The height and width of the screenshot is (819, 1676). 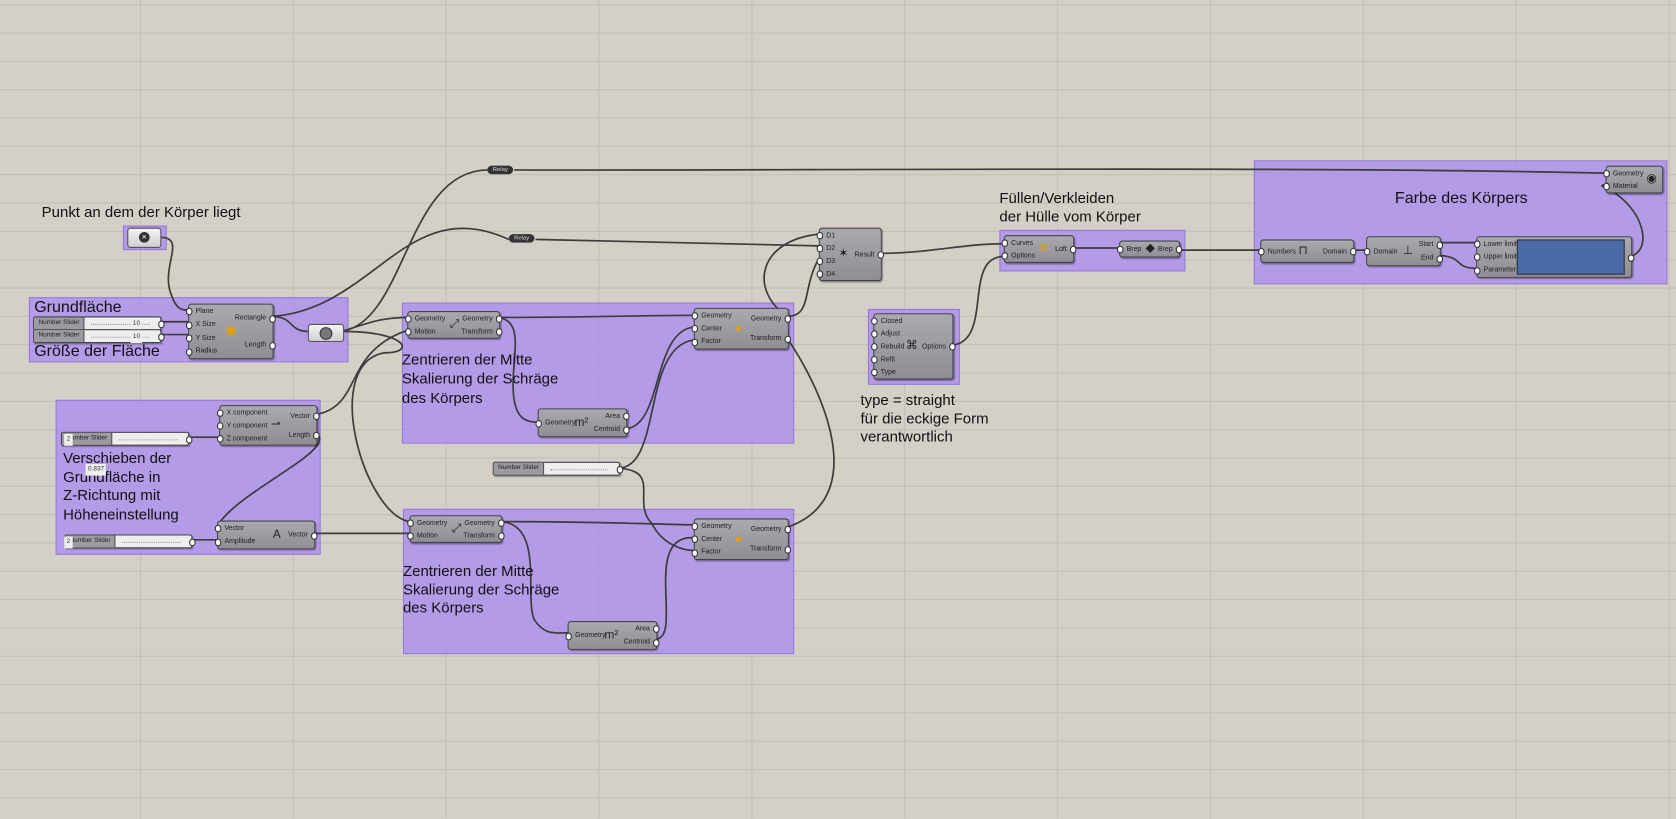 What do you see at coordinates (1066, 249) in the screenshot?
I see `output-port: Loft` at bounding box center [1066, 249].